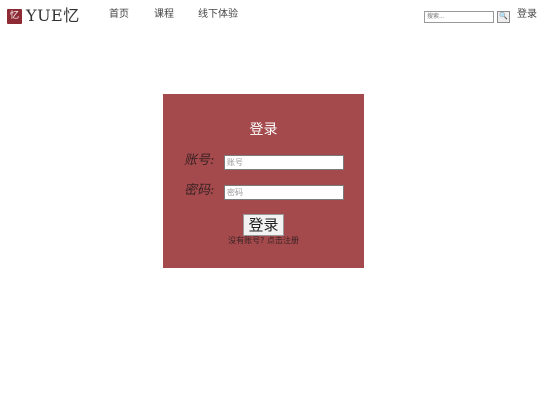 The height and width of the screenshot is (405, 540). I want to click on register-prompt: 没有账号? 点击注册, so click(263, 240).